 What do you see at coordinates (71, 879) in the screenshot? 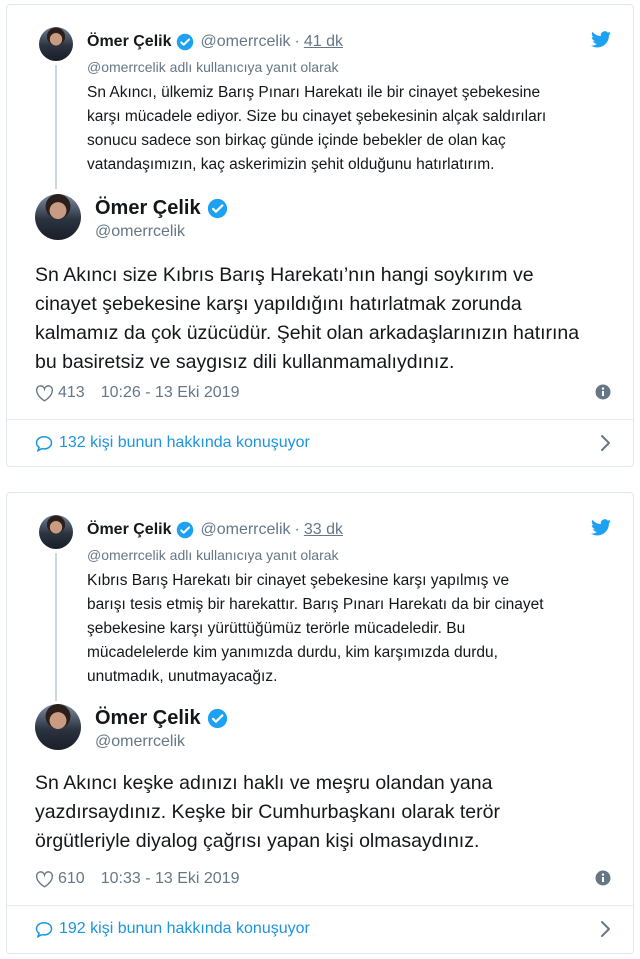
I see `like-count: 610` at bounding box center [71, 879].